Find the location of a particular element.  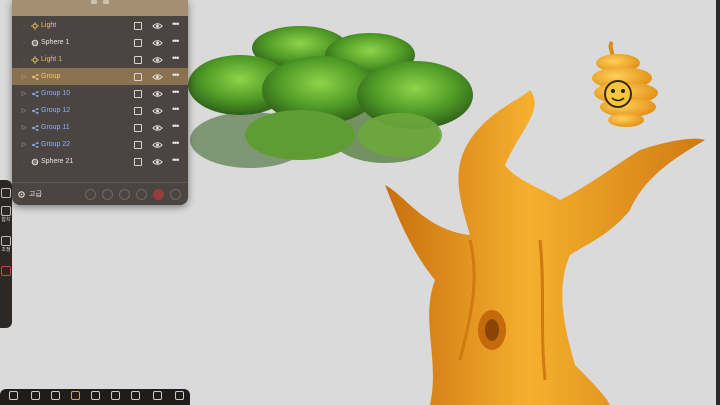

record-icon is located at coordinates (158, 194).